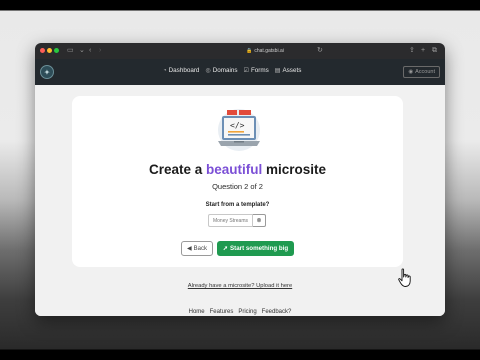 The height and width of the screenshot is (360, 480). I want to click on footer-link-home: Home, so click(197, 312).